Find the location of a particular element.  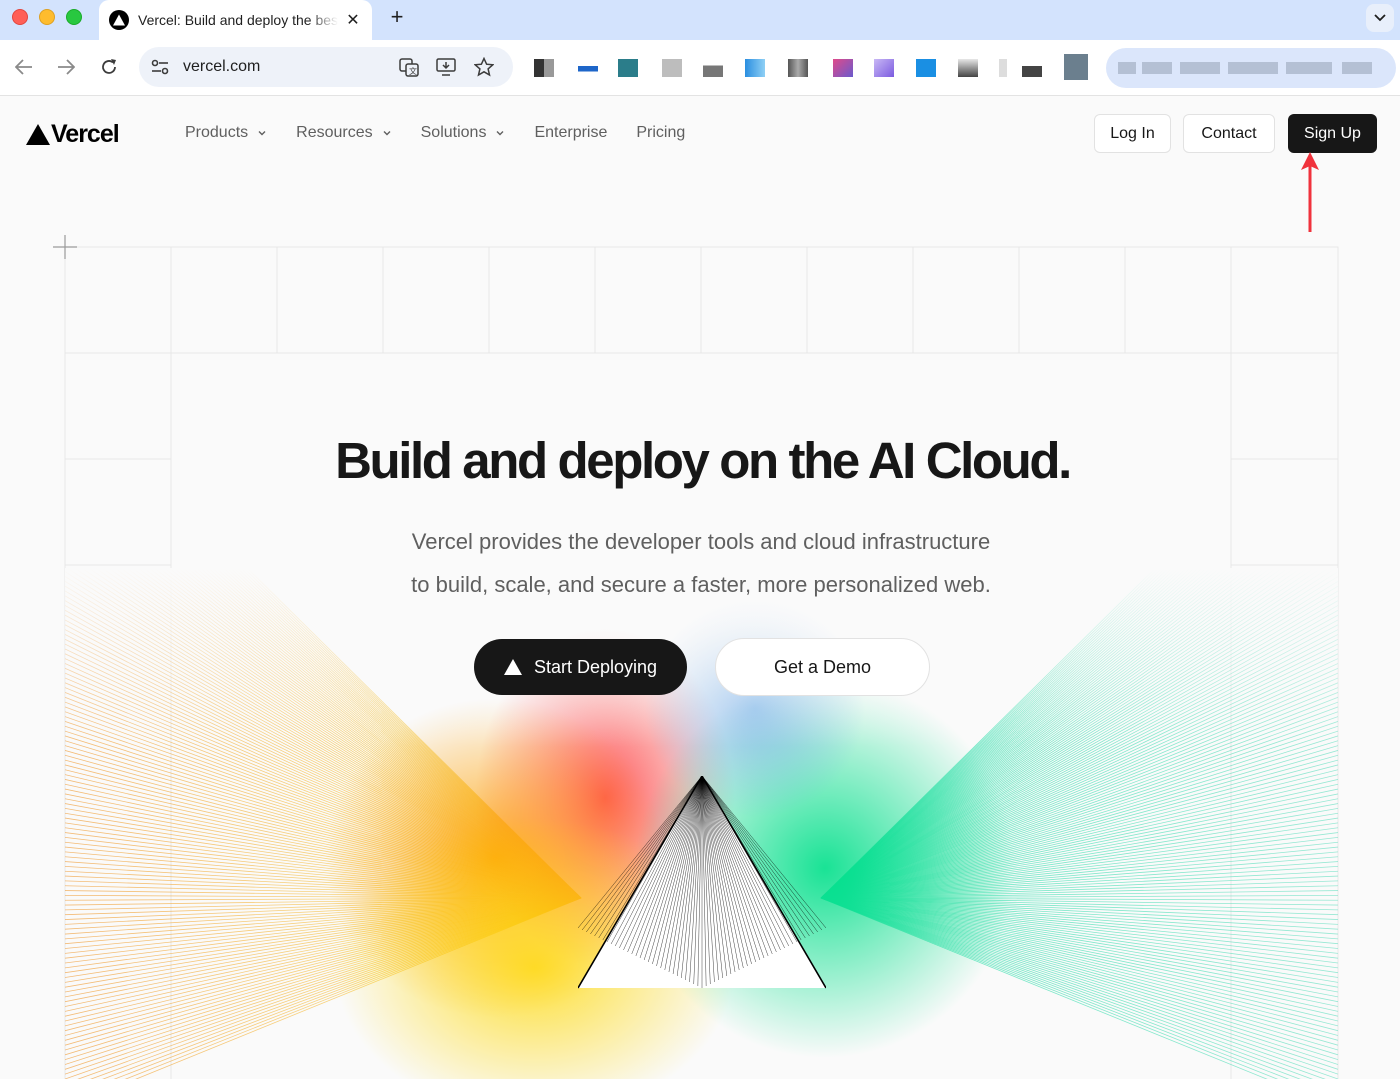

window-close-button is located at coordinates (20, 17).